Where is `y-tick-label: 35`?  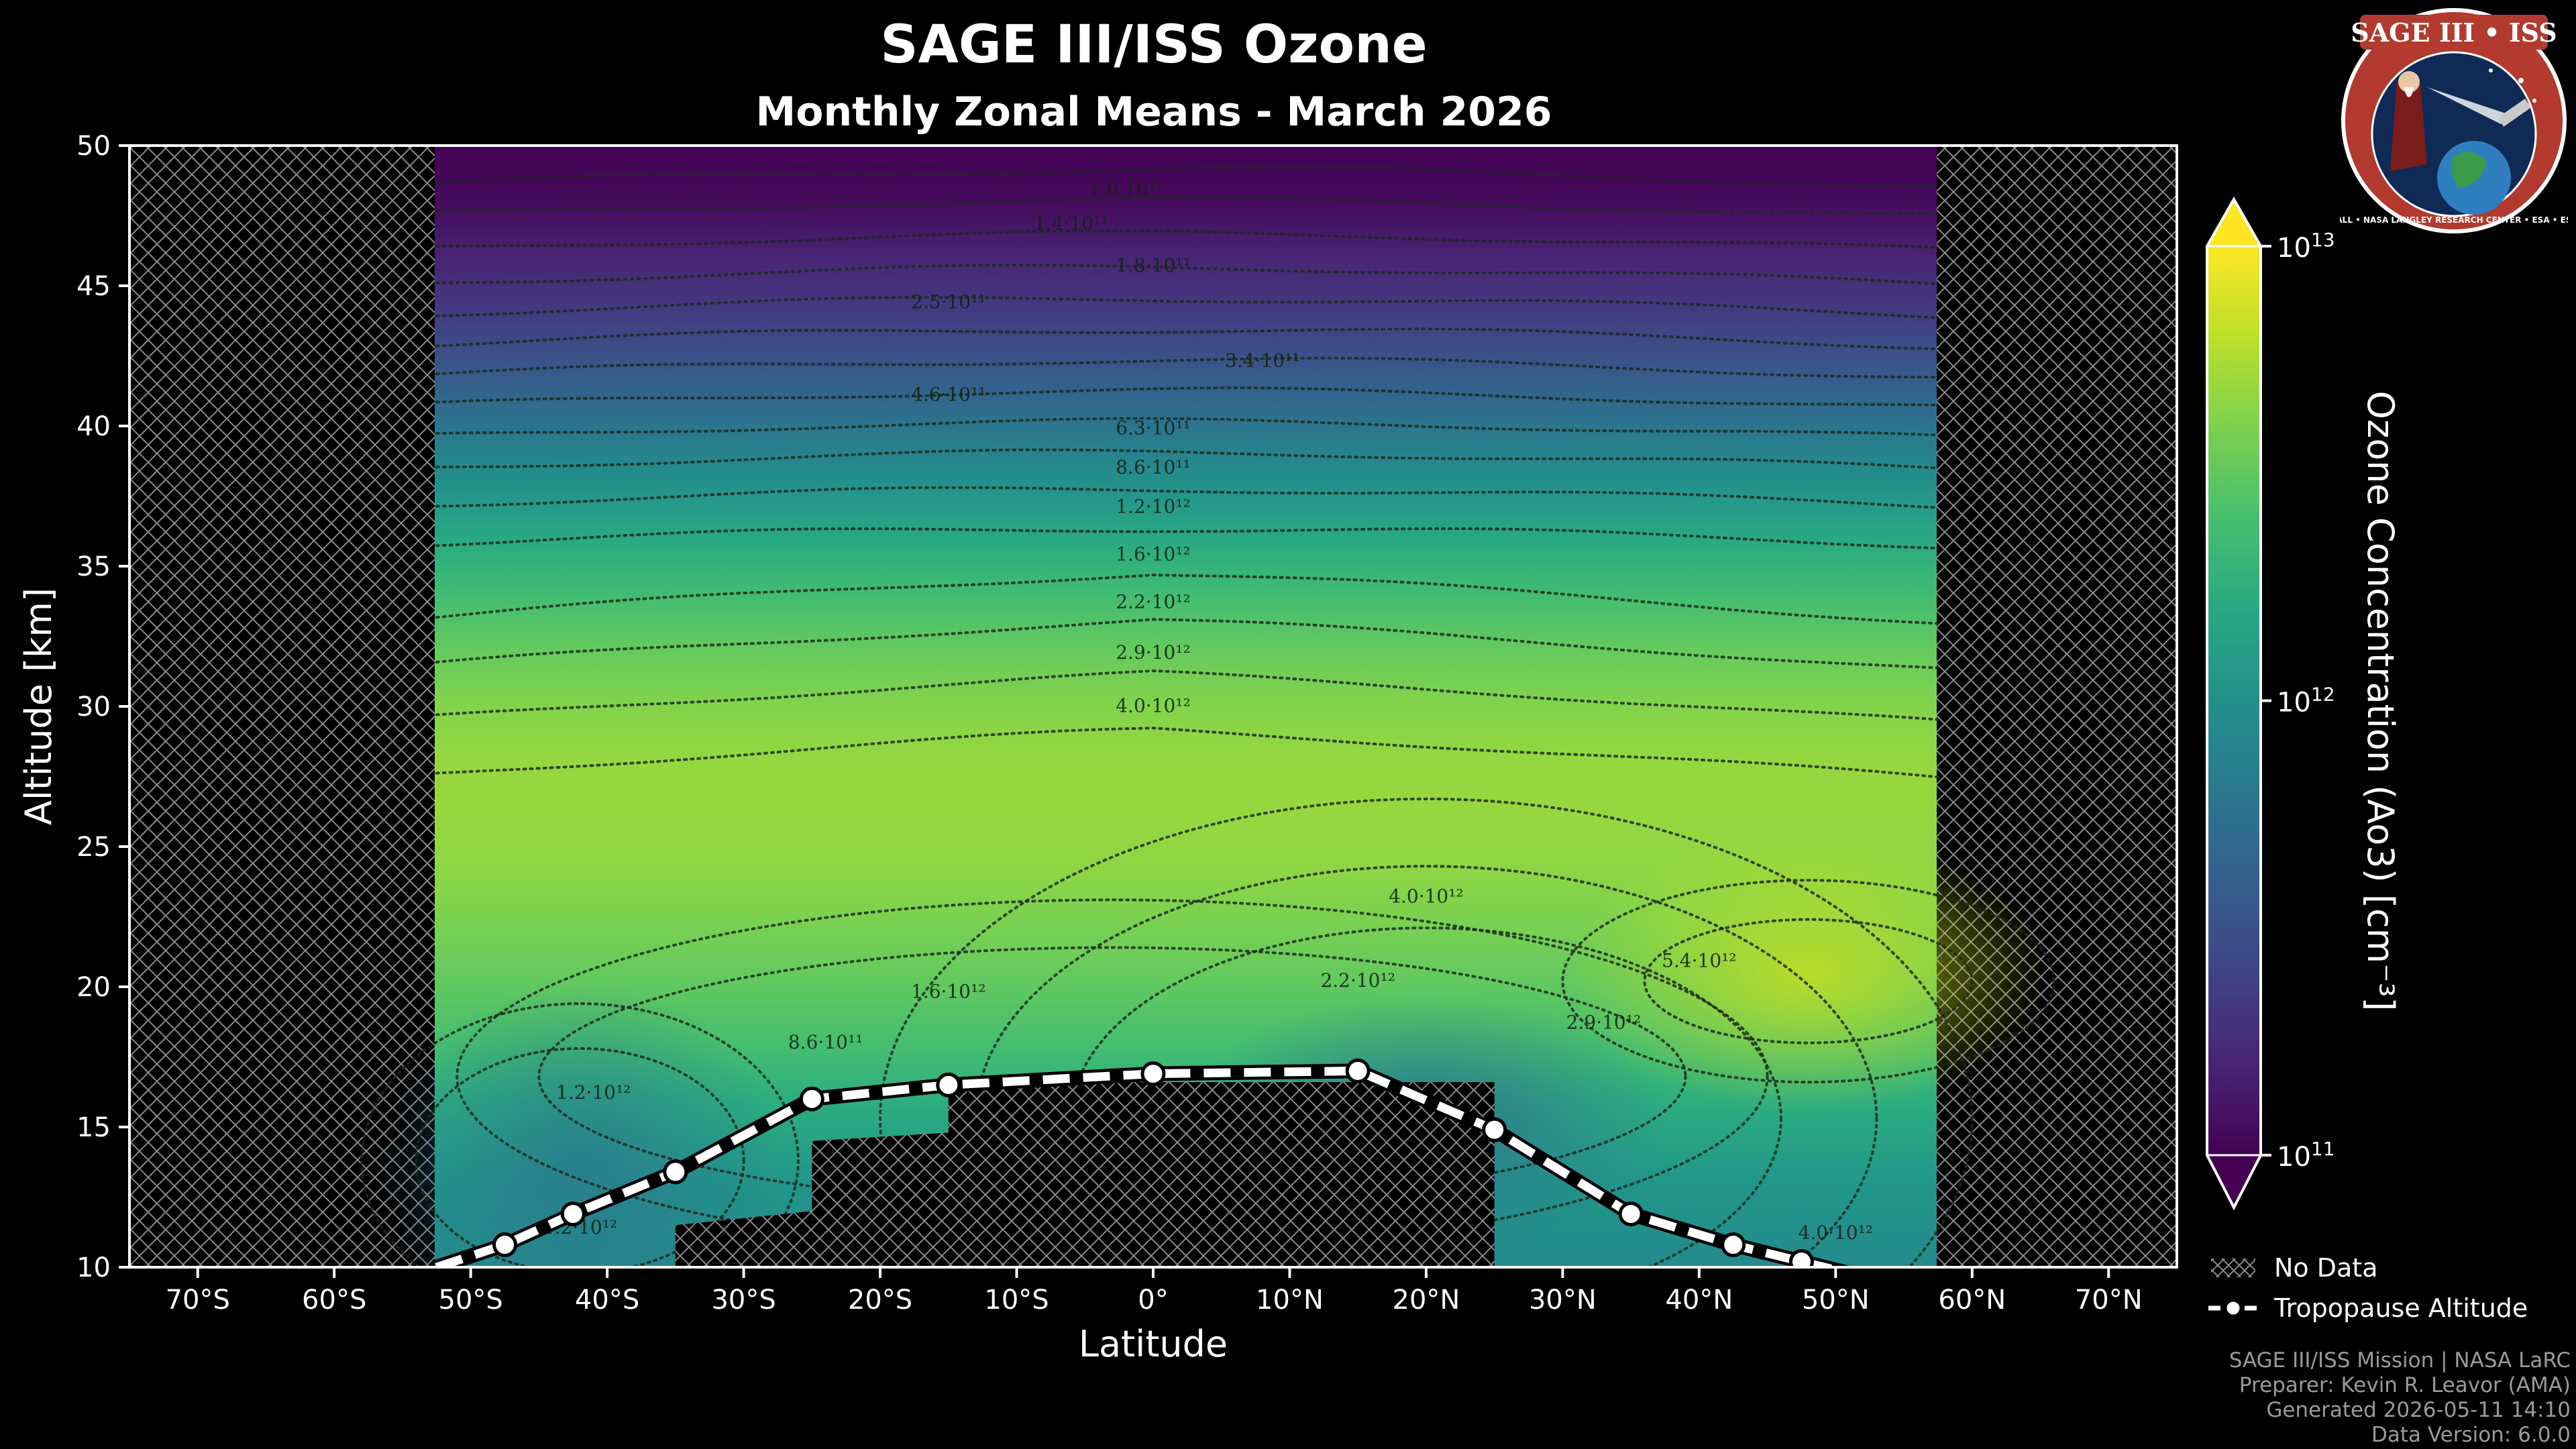
y-tick-label: 35 is located at coordinates (93, 566).